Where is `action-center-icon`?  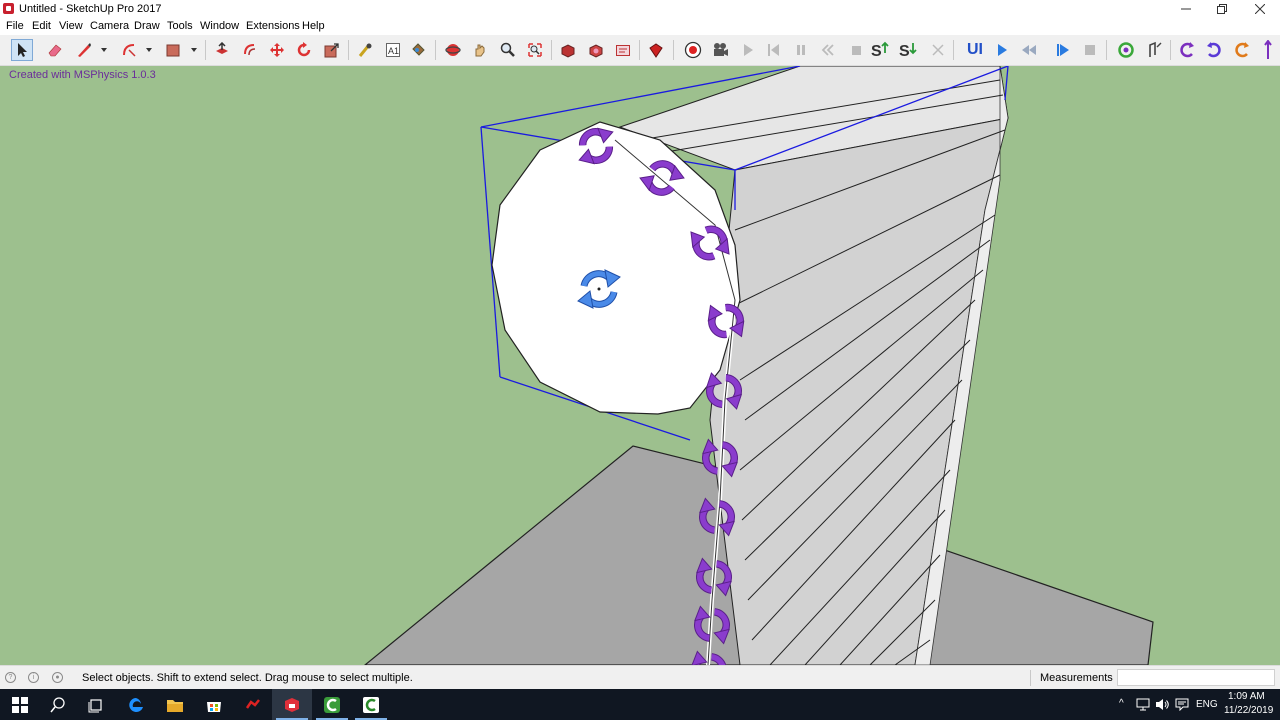 action-center-icon is located at coordinates (1182, 704).